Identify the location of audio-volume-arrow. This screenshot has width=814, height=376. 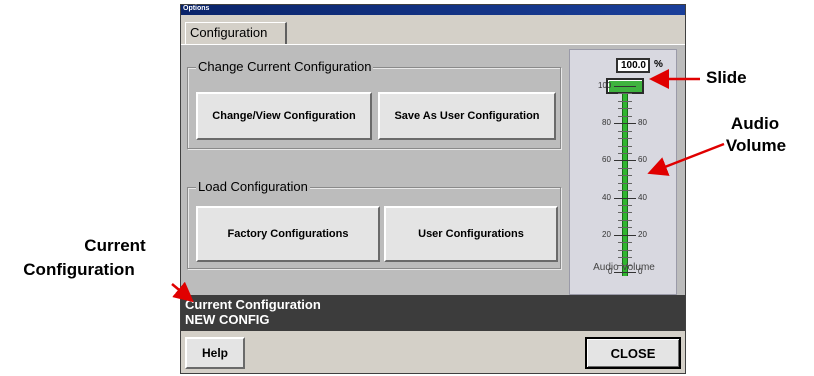
(686, 159).